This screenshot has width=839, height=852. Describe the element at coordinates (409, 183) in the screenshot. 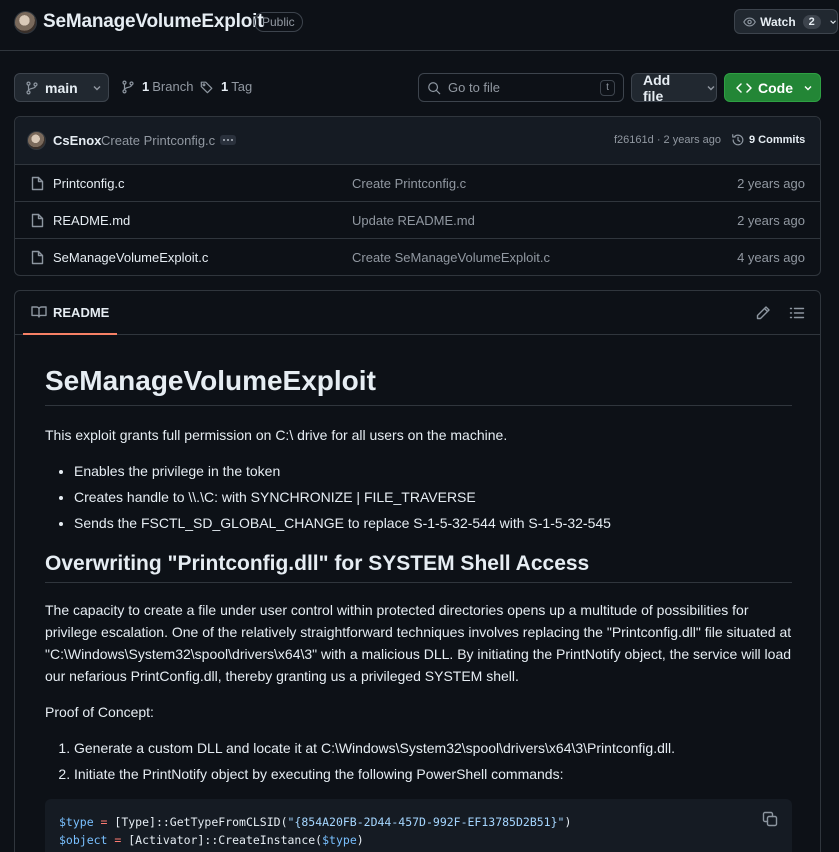

I see `file-commit-message: Create Printconfig.c` at that location.